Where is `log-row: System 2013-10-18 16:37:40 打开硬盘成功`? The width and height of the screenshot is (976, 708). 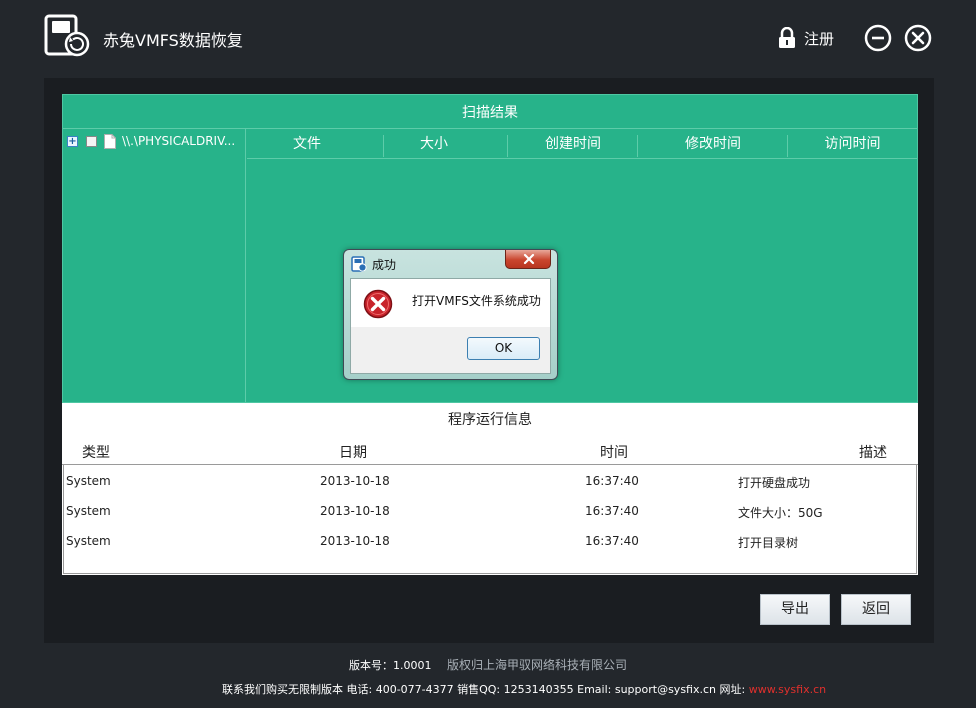 log-row: System 2013-10-18 16:37:40 打开硬盘成功 is located at coordinates (491, 480).